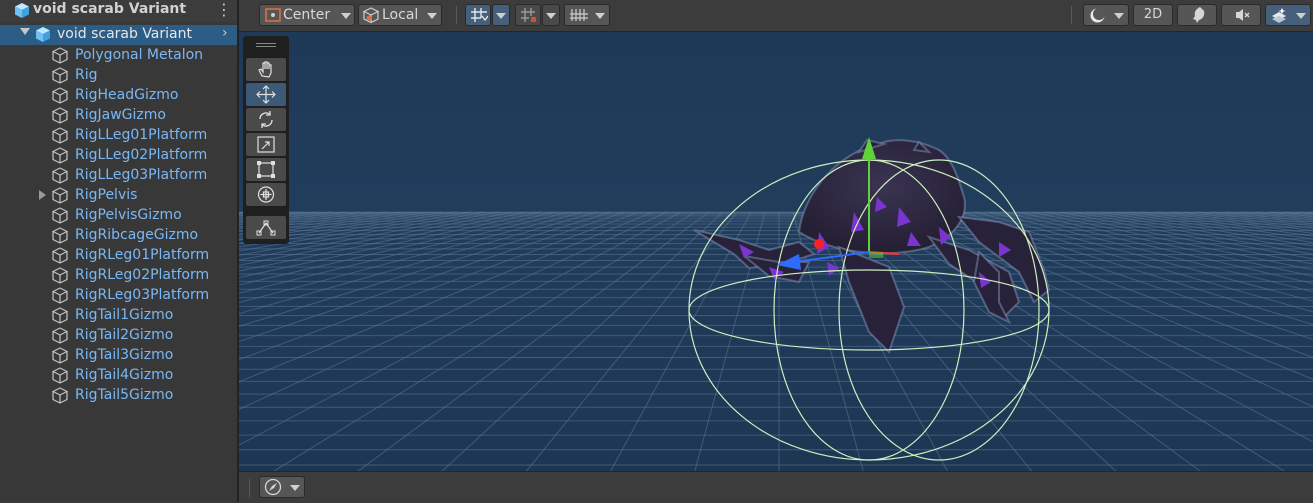  What do you see at coordinates (118, 56) in the screenshot?
I see `hierarchy-item: Polygonal Metalon` at bounding box center [118, 56].